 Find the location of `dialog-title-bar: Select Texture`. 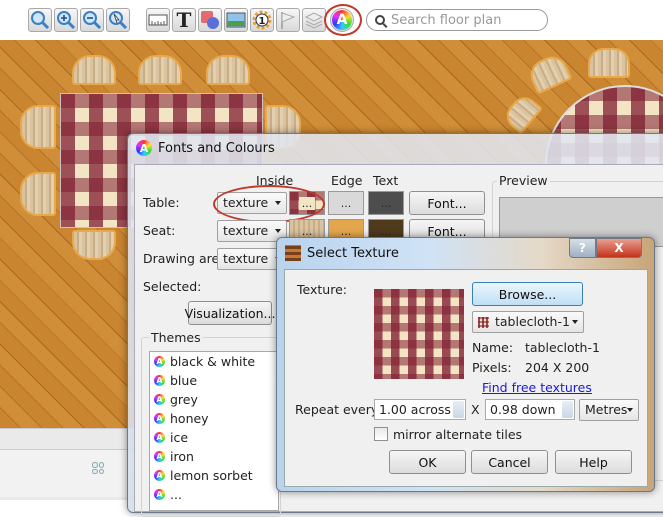

dialog-title-bar: Select Texture is located at coordinates (342, 253).